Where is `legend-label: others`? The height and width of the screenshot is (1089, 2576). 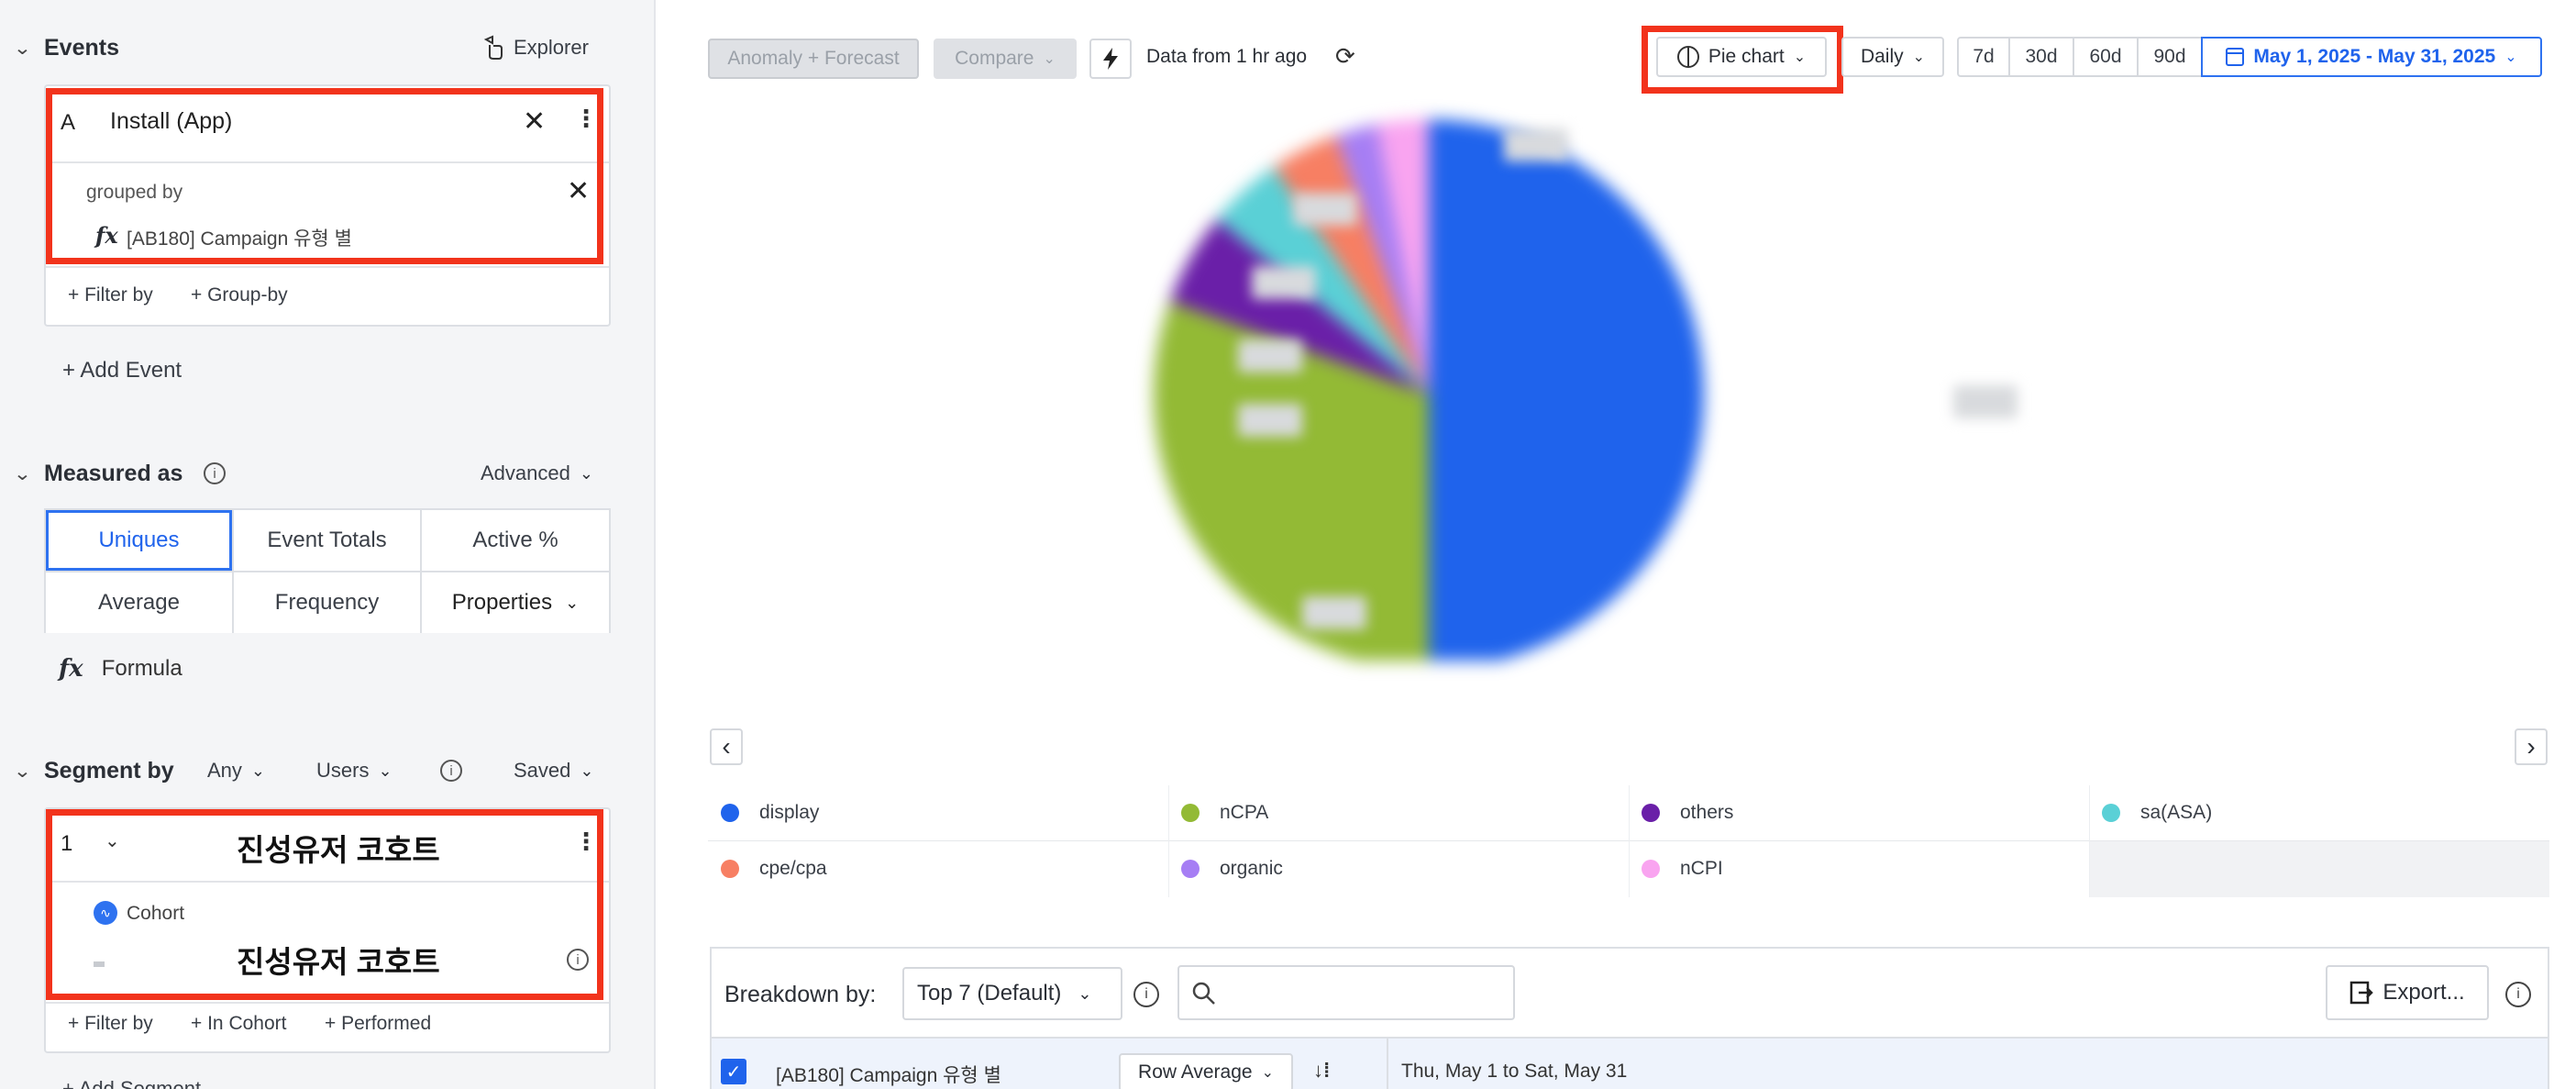 legend-label: others is located at coordinates (1707, 812).